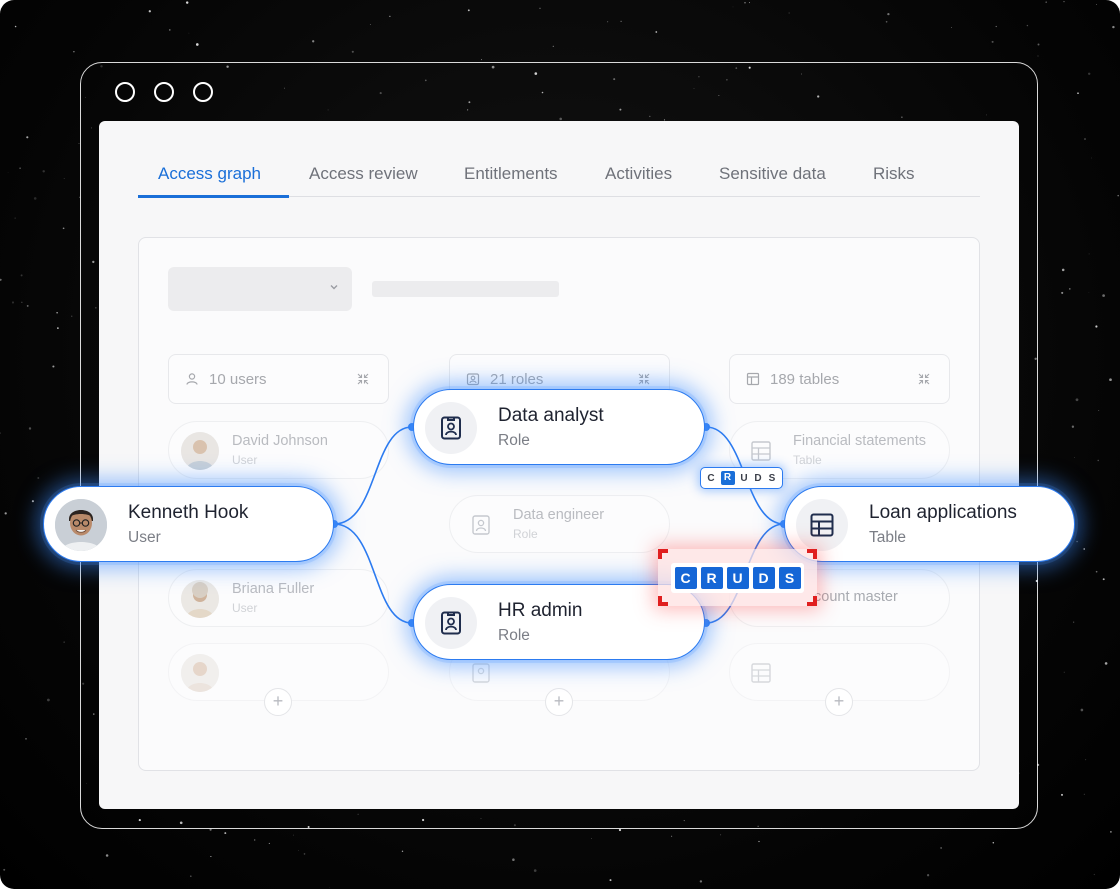 The image size is (1120, 889). What do you see at coordinates (278, 702) in the screenshot?
I see `add-user-button: +` at bounding box center [278, 702].